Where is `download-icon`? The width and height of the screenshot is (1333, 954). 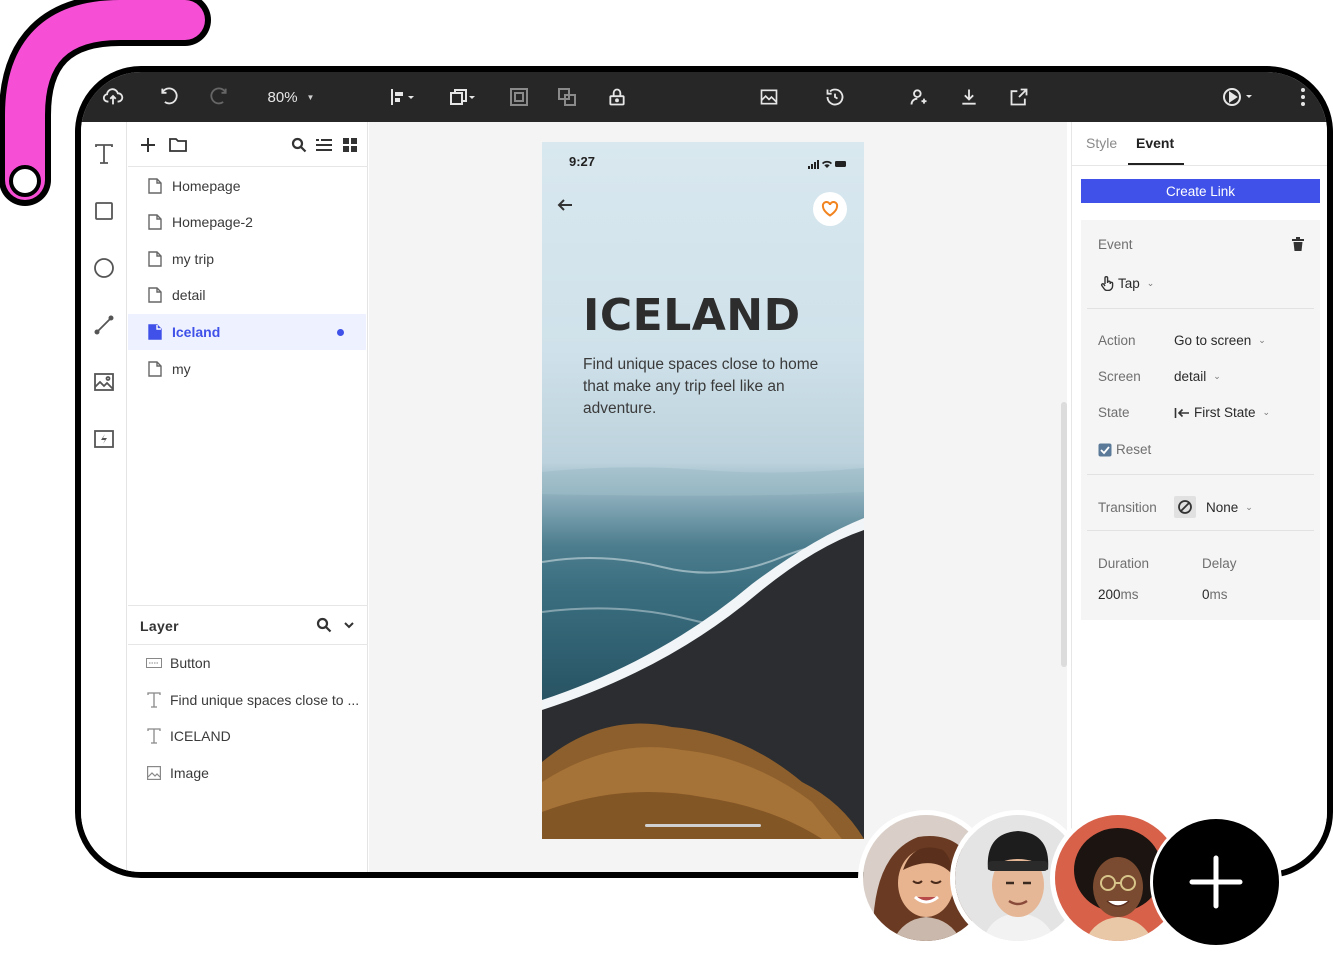 download-icon is located at coordinates (969, 97).